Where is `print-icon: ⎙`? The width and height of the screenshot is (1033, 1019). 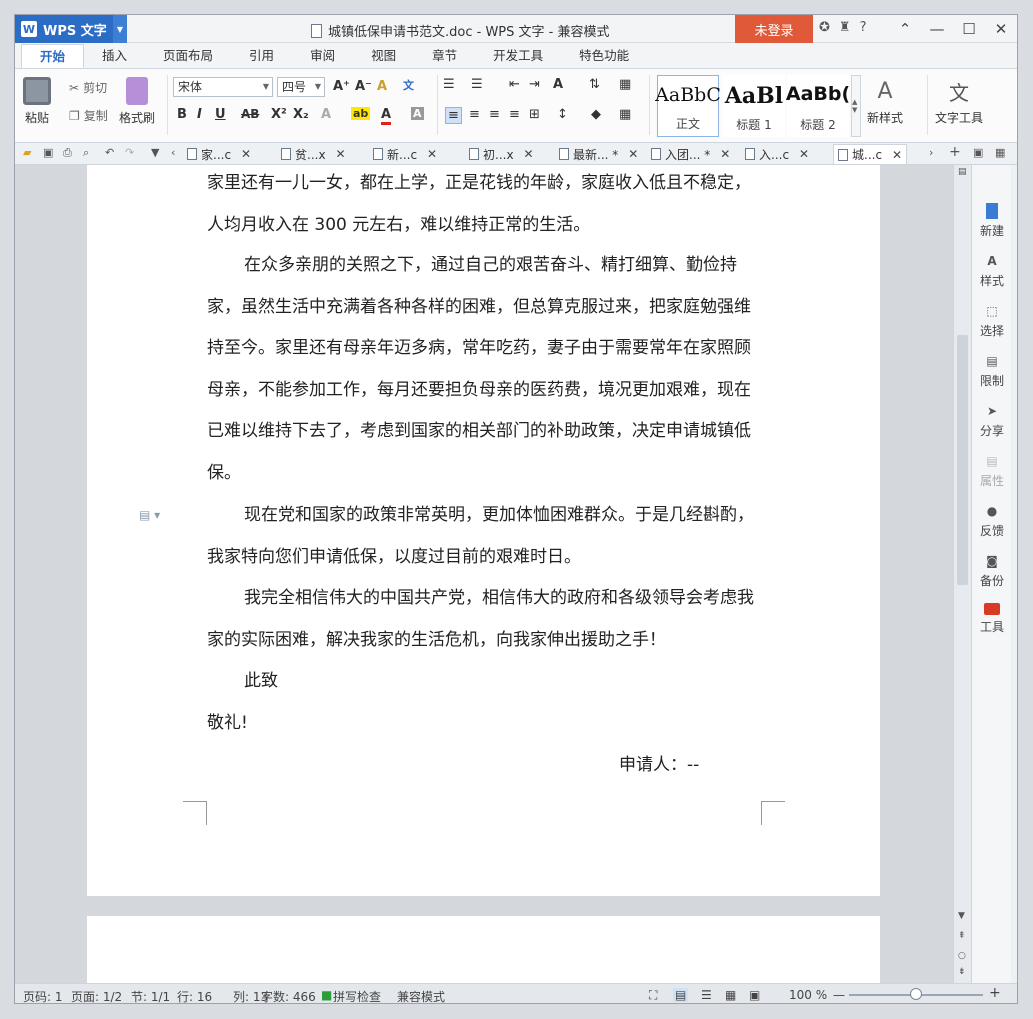 print-icon: ⎙ is located at coordinates (67, 153).